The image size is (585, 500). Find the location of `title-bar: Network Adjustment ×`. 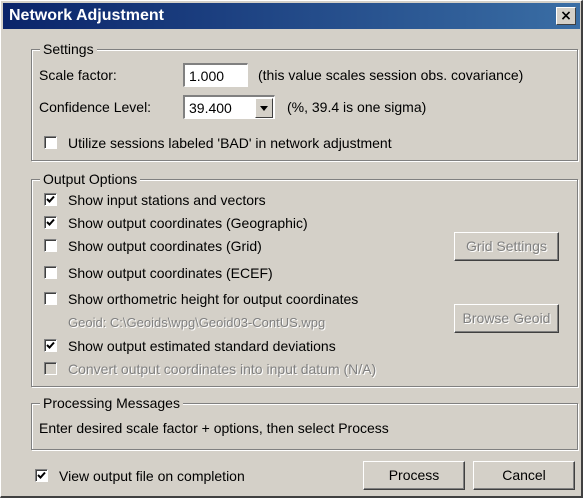

title-bar: Network Adjustment × is located at coordinates (291, 16).